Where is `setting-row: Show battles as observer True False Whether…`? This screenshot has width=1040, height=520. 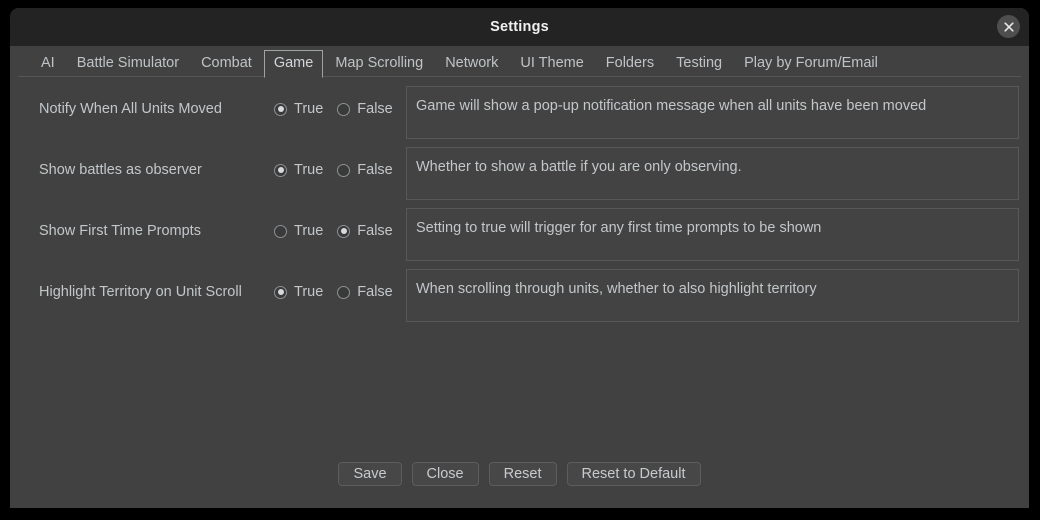
setting-row: Show battles as observer True False Whether… is located at coordinates (519, 177).